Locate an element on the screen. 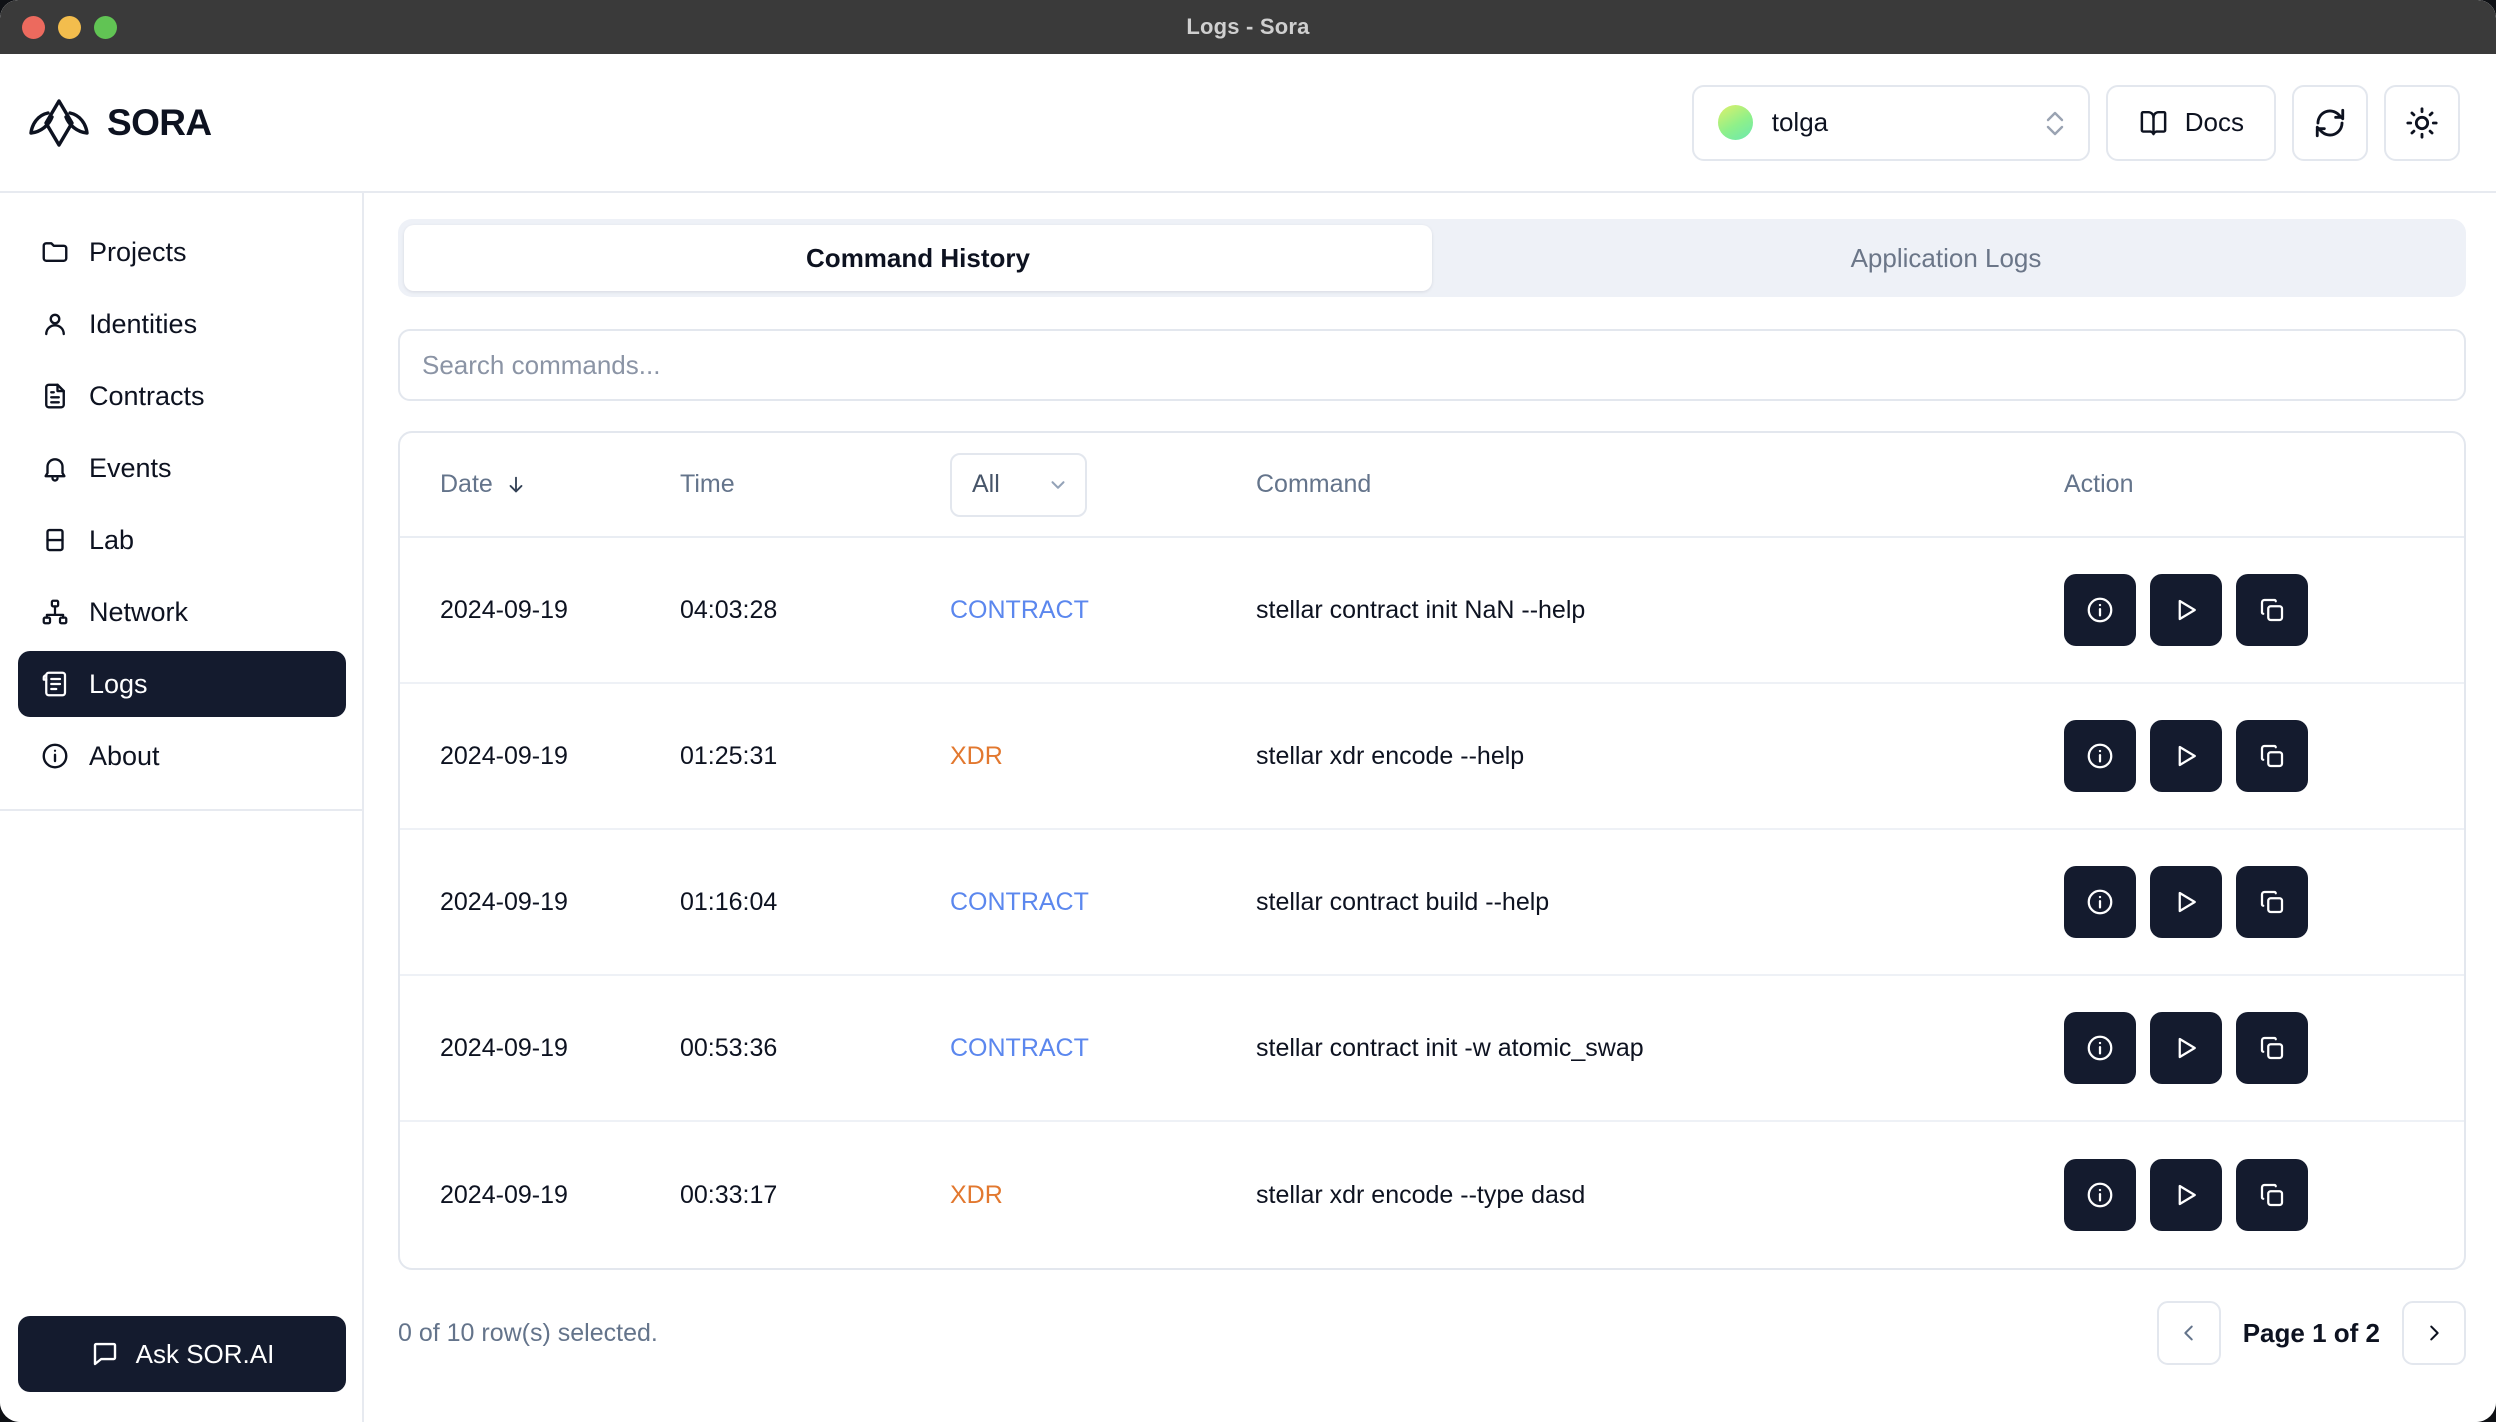 This screenshot has width=2496, height=1422. tab-bar: Command History Application Logs is located at coordinates (1432, 258).